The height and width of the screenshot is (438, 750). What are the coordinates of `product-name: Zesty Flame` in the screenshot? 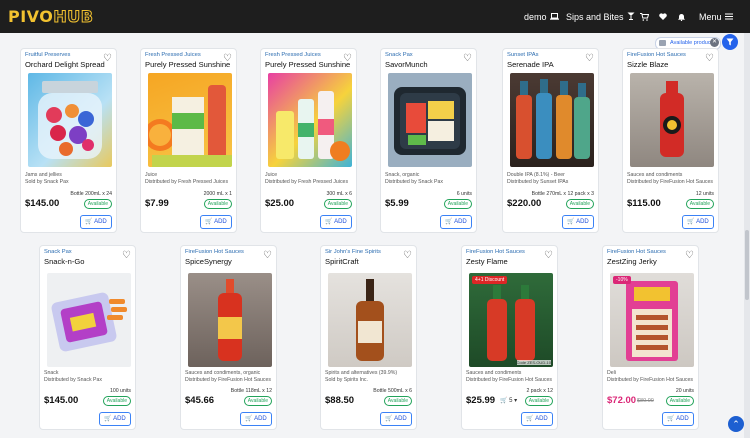 It's located at (487, 261).